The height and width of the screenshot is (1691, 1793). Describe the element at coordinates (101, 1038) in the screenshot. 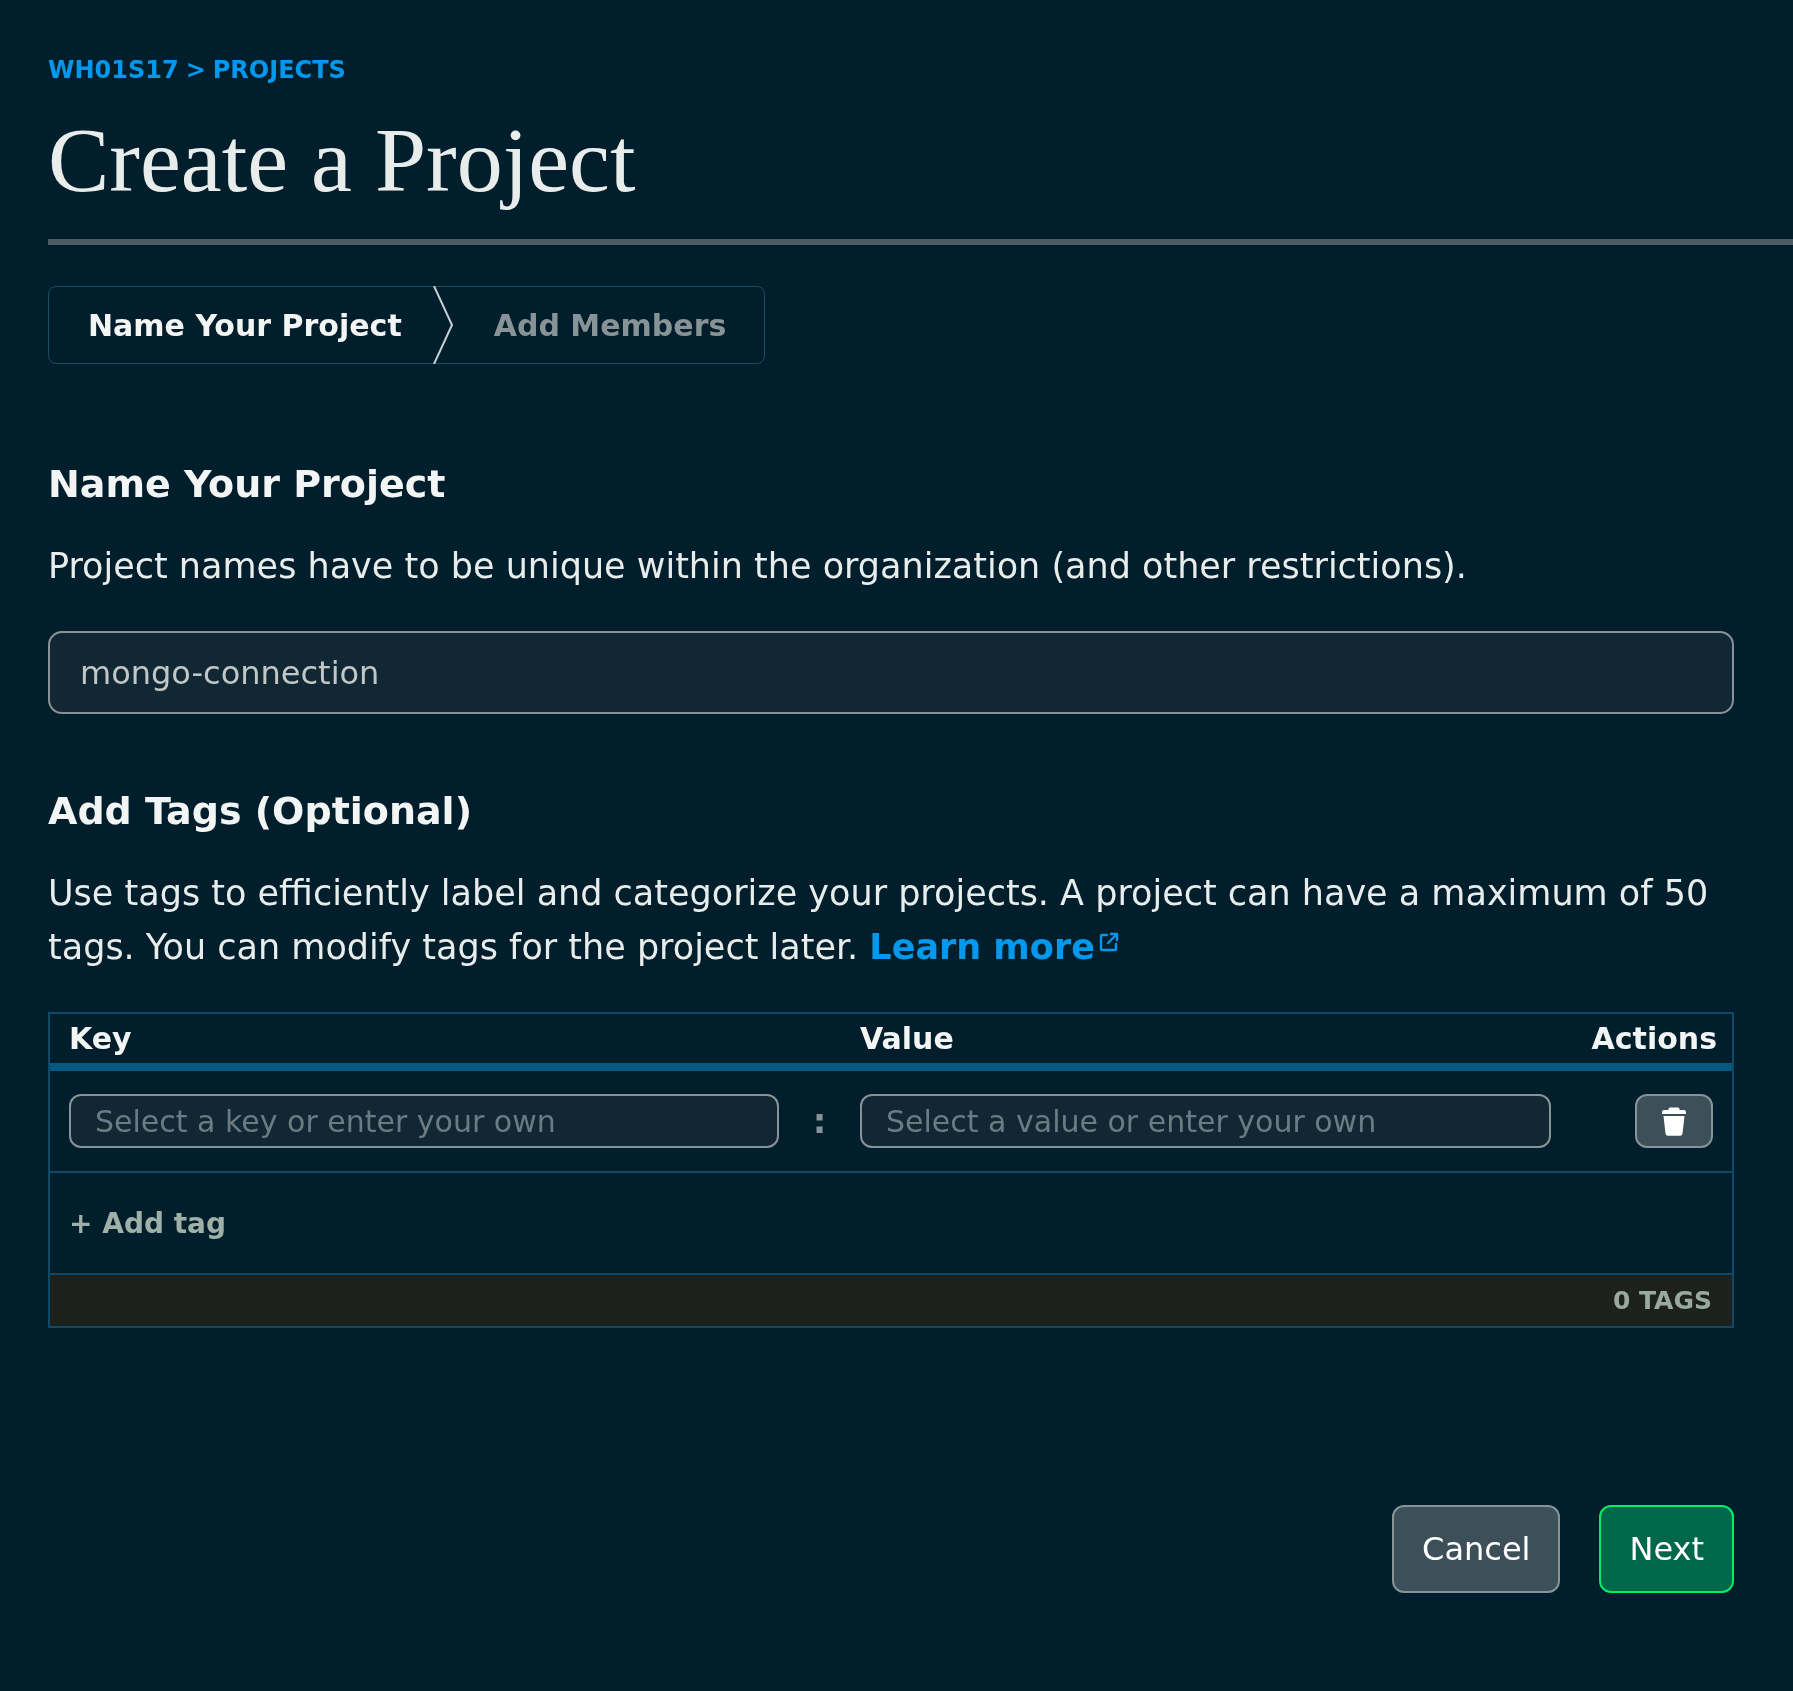

I see `column-header: Key` at that location.